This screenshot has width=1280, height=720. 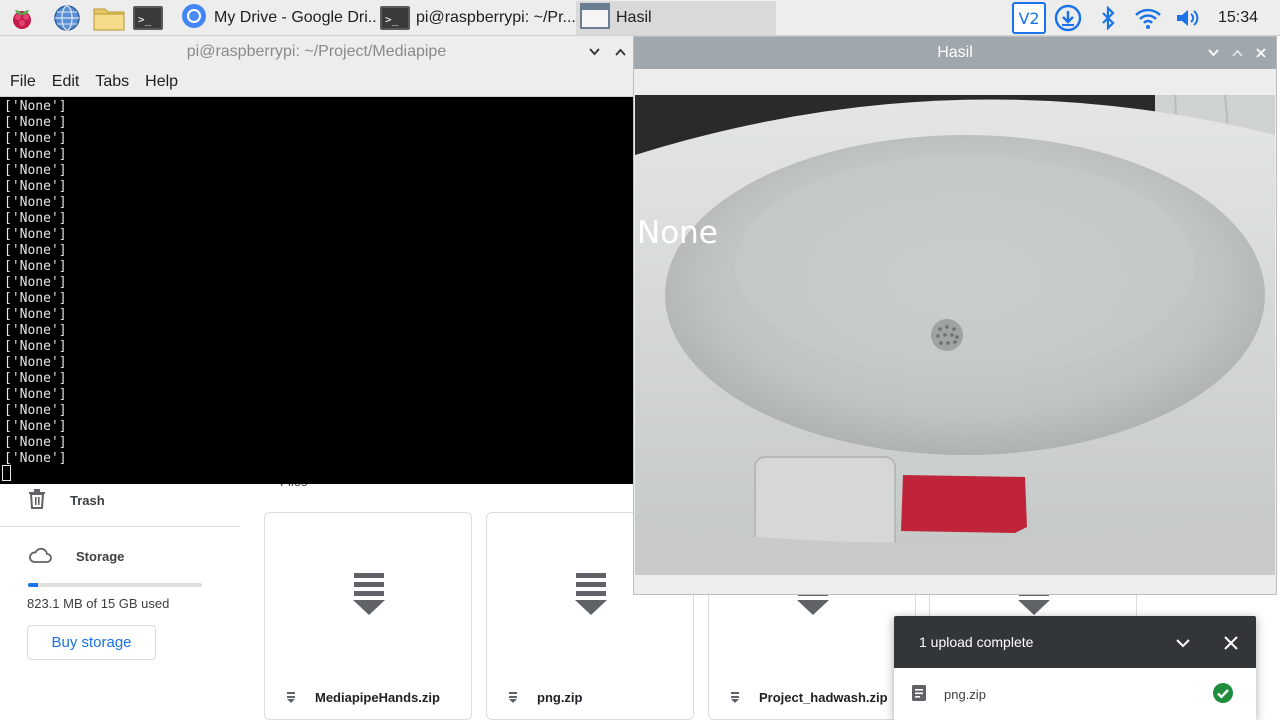 What do you see at coordinates (115, 585) in the screenshot?
I see `storage-progress-bar` at bounding box center [115, 585].